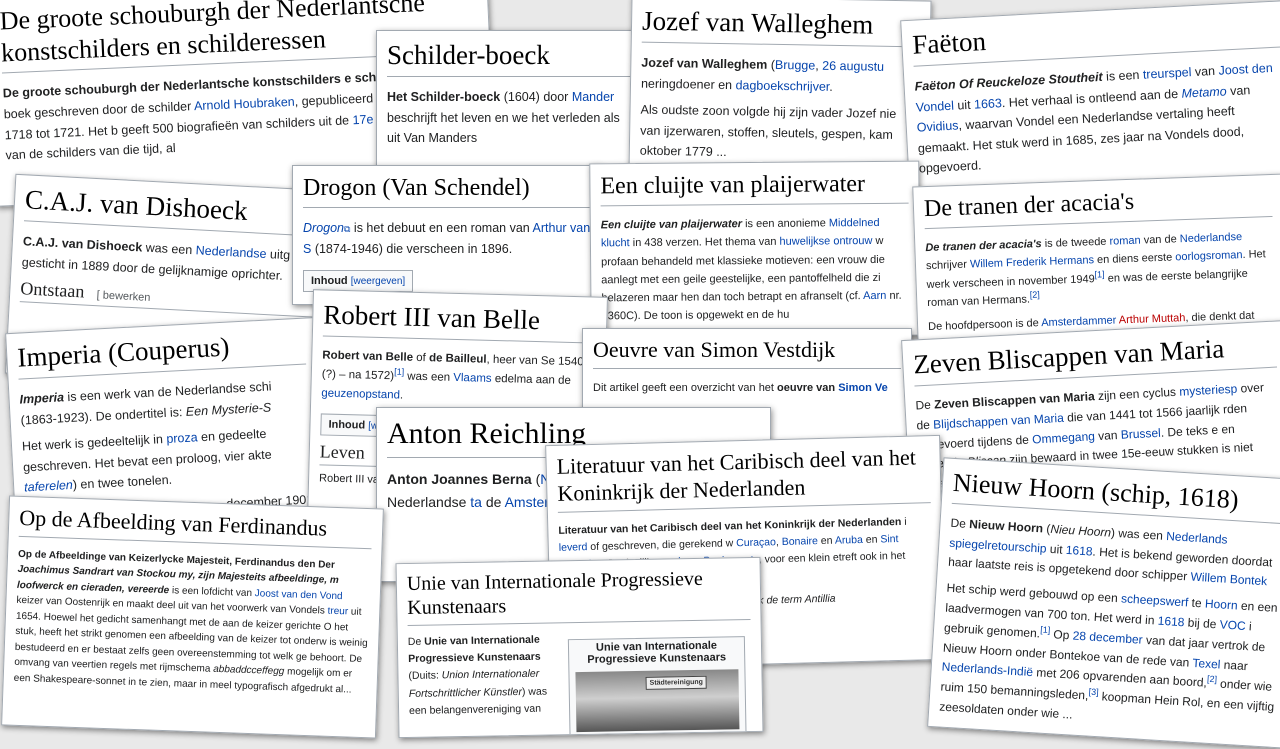  I want to click on text-run: zijn een cyclus, so click(1136, 394).